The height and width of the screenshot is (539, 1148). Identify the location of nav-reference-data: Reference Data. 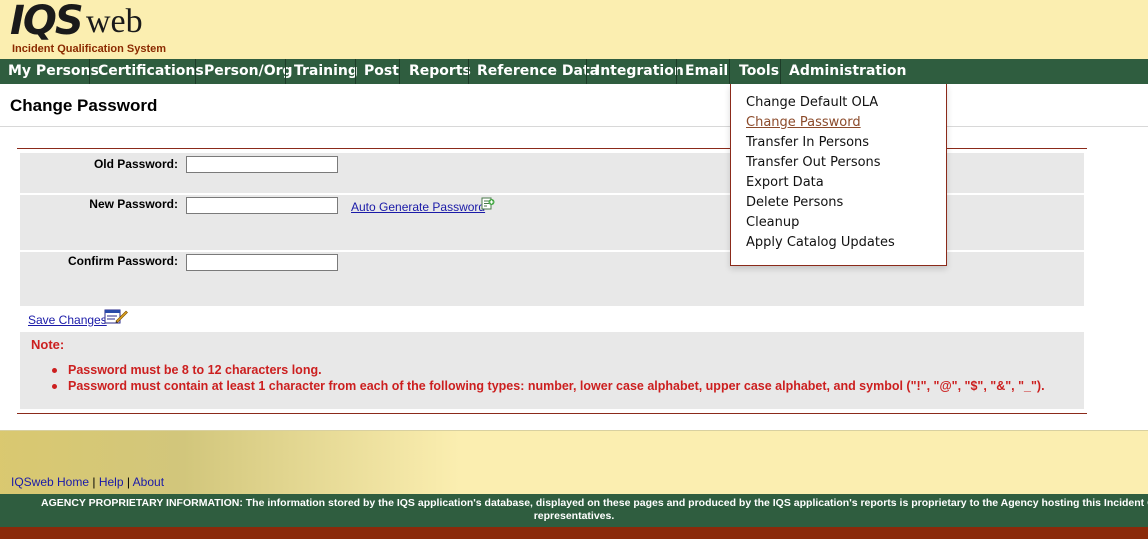
(538, 71).